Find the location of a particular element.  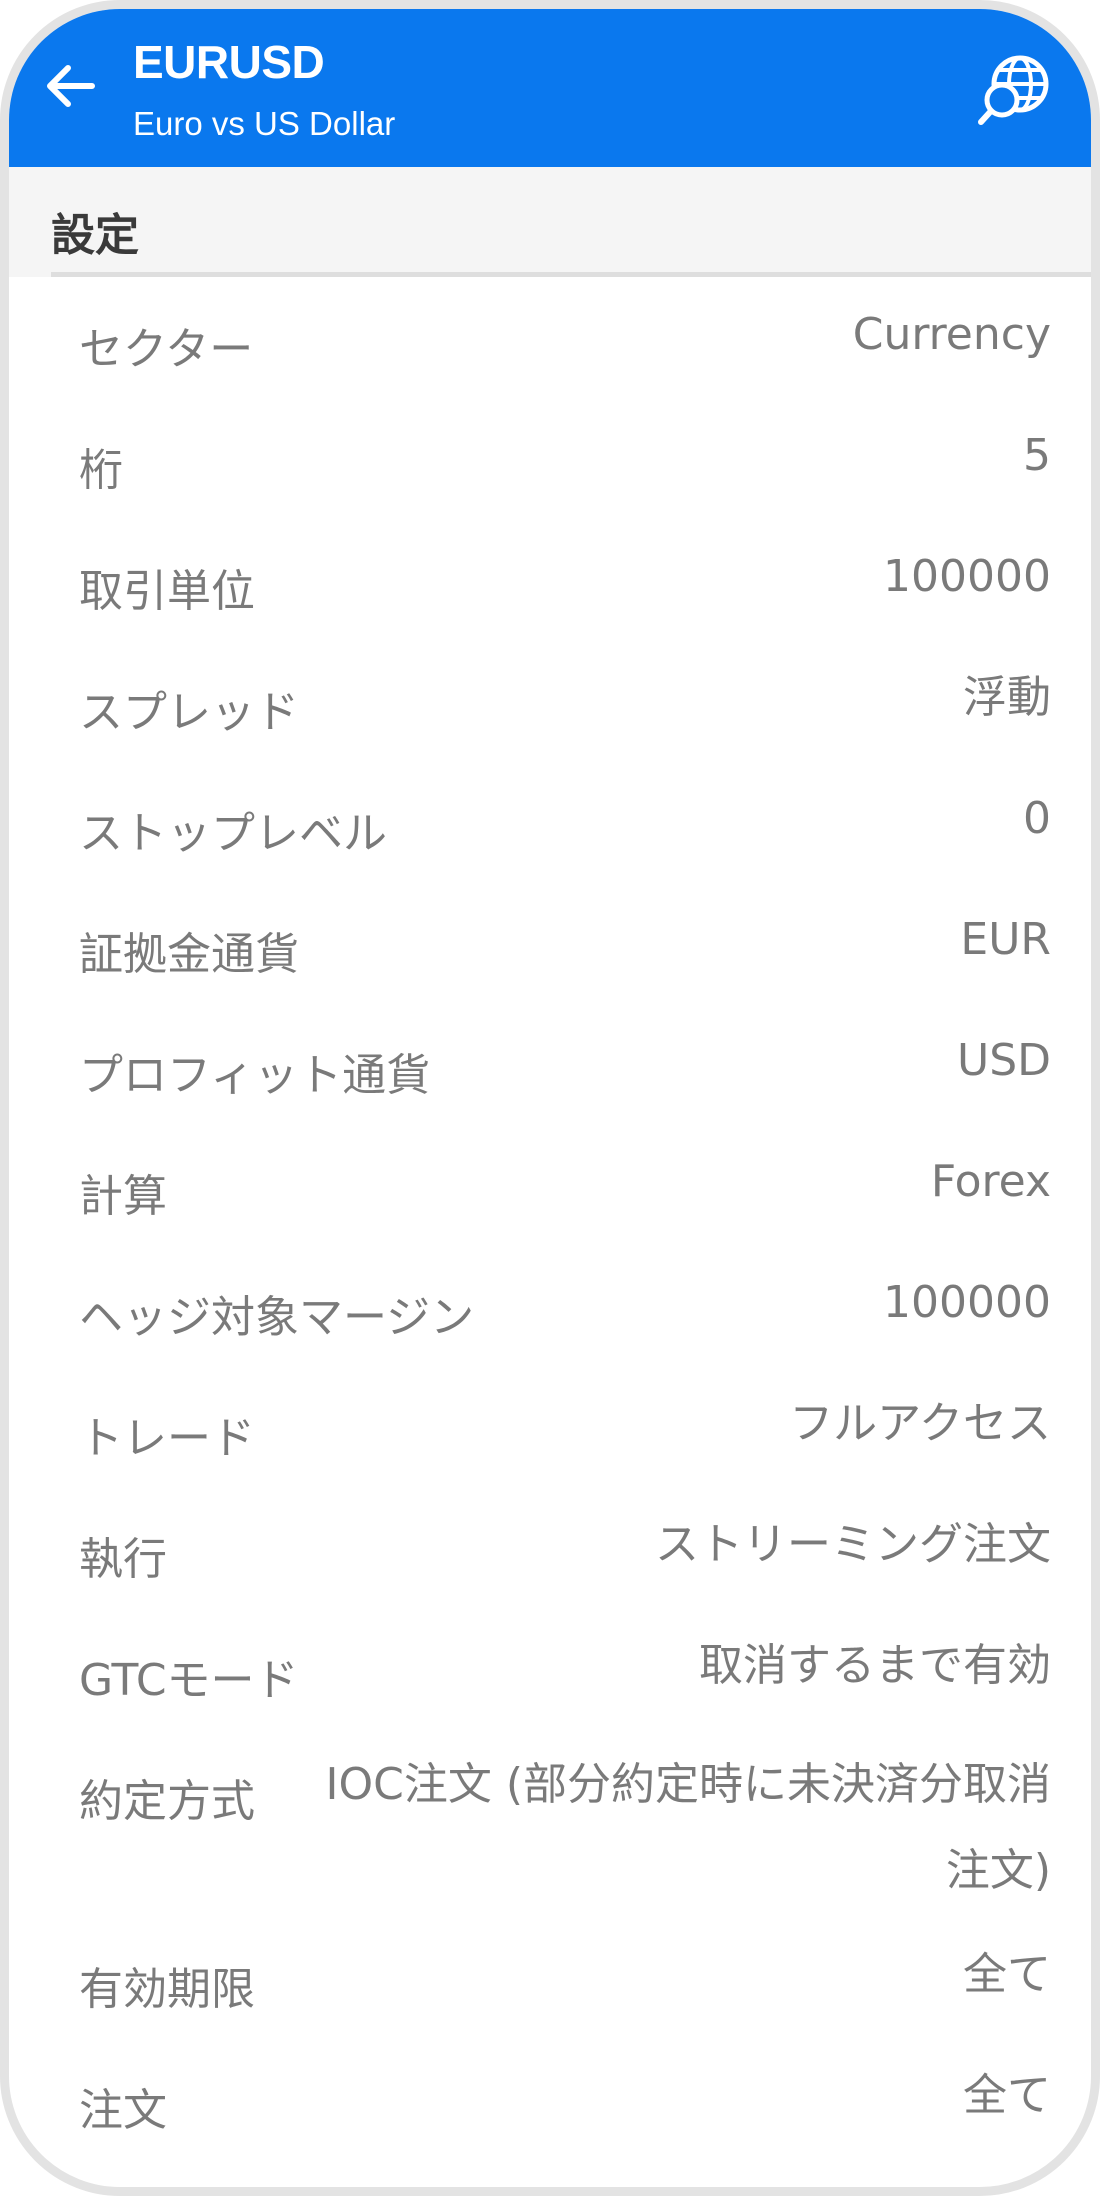

list-item: ヘッジ対象マージン 100000 is located at coordinates (550, 1305).